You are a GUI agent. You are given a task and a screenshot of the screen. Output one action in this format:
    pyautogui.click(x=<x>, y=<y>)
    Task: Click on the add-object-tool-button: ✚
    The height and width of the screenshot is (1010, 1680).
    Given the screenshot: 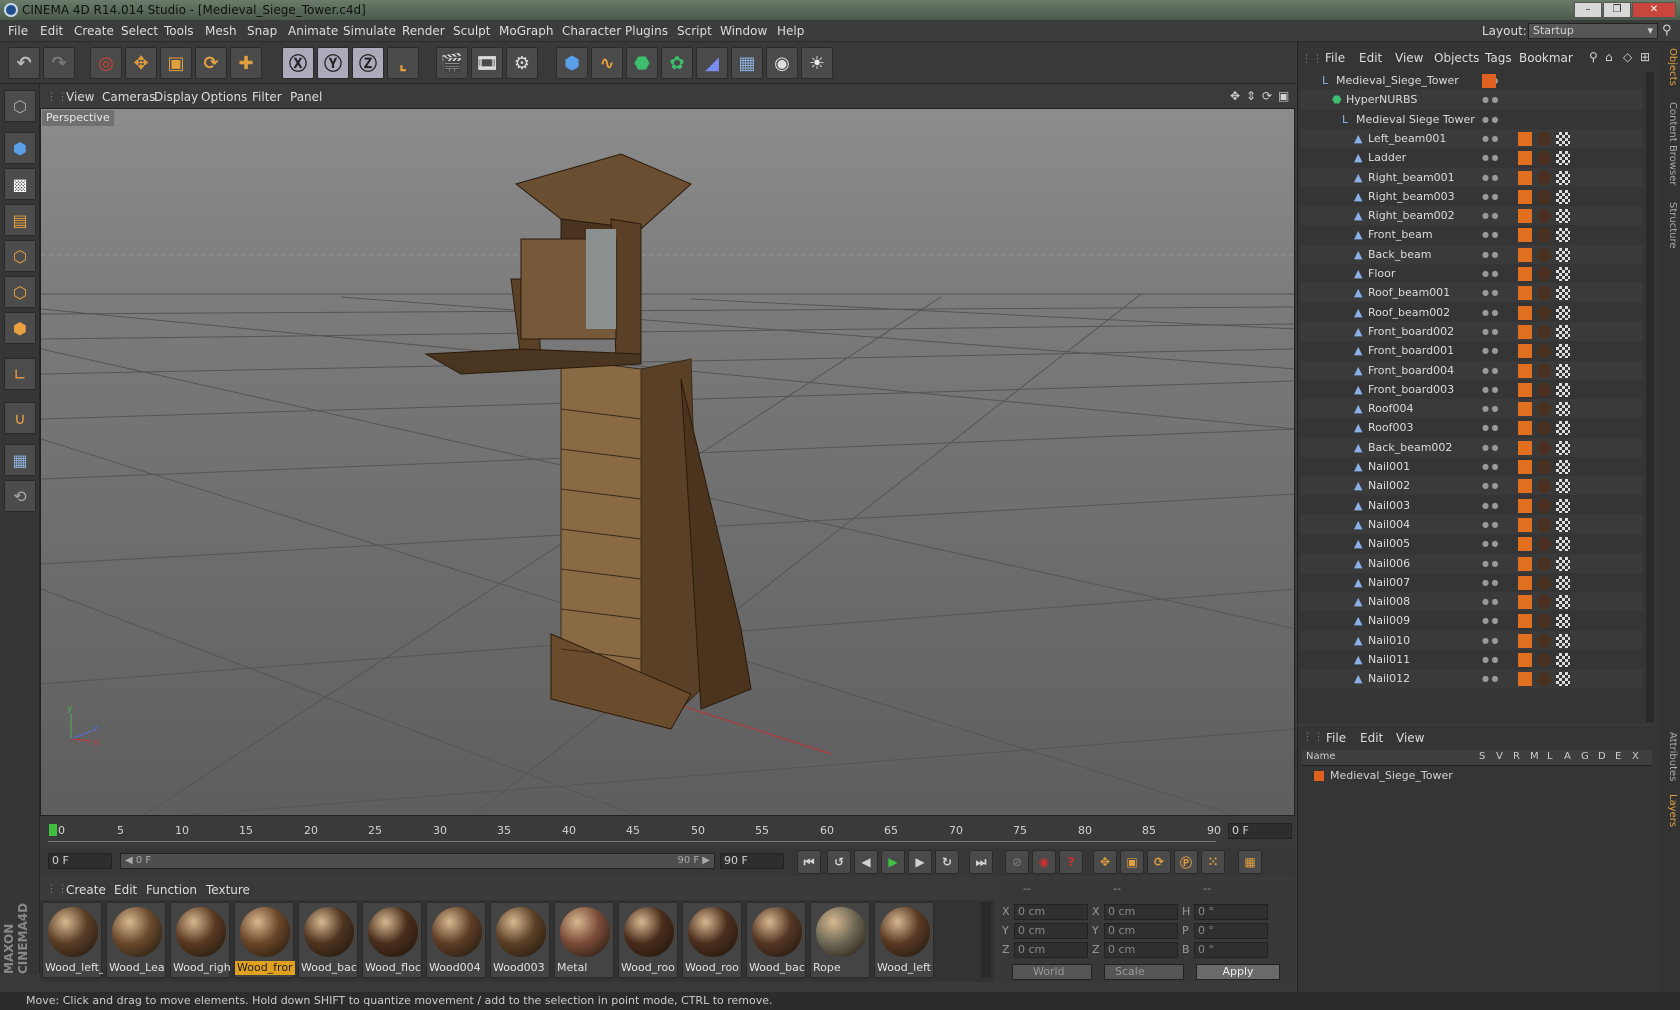 What is the action you would take?
    pyautogui.click(x=246, y=63)
    